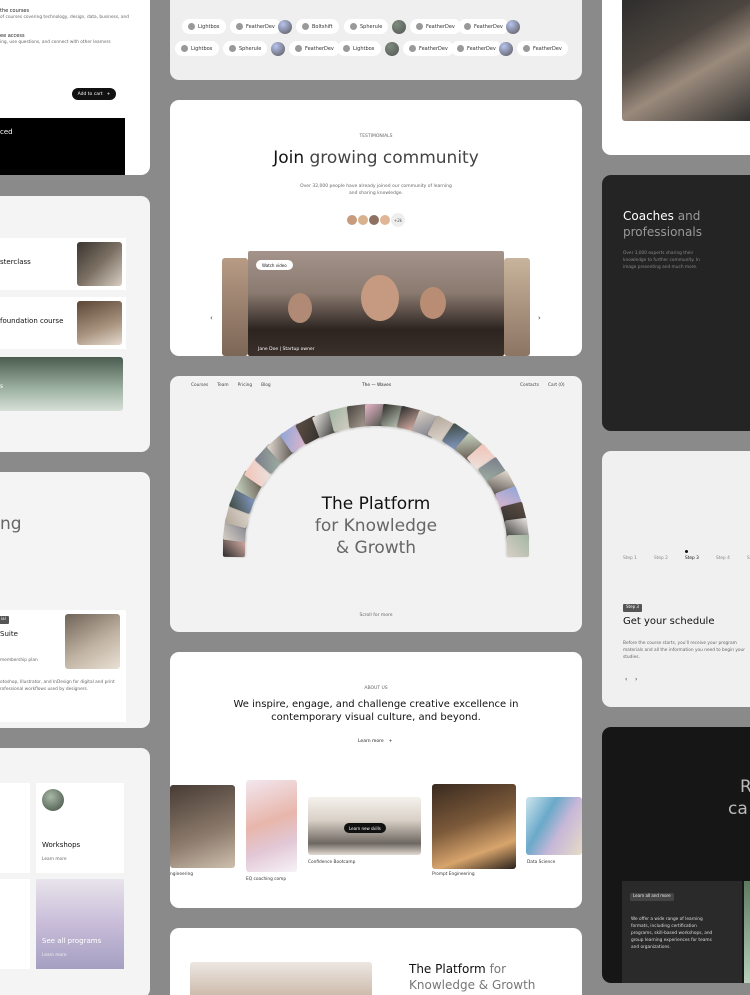  I want to click on partner-logo-pill: Spherule, so click(366, 26).